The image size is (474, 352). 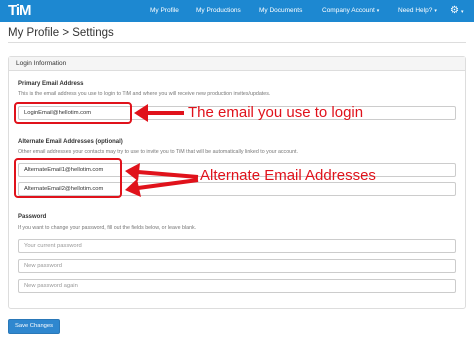 What do you see at coordinates (34, 326) in the screenshot?
I see `save-changes-button: Save Changes` at bounding box center [34, 326].